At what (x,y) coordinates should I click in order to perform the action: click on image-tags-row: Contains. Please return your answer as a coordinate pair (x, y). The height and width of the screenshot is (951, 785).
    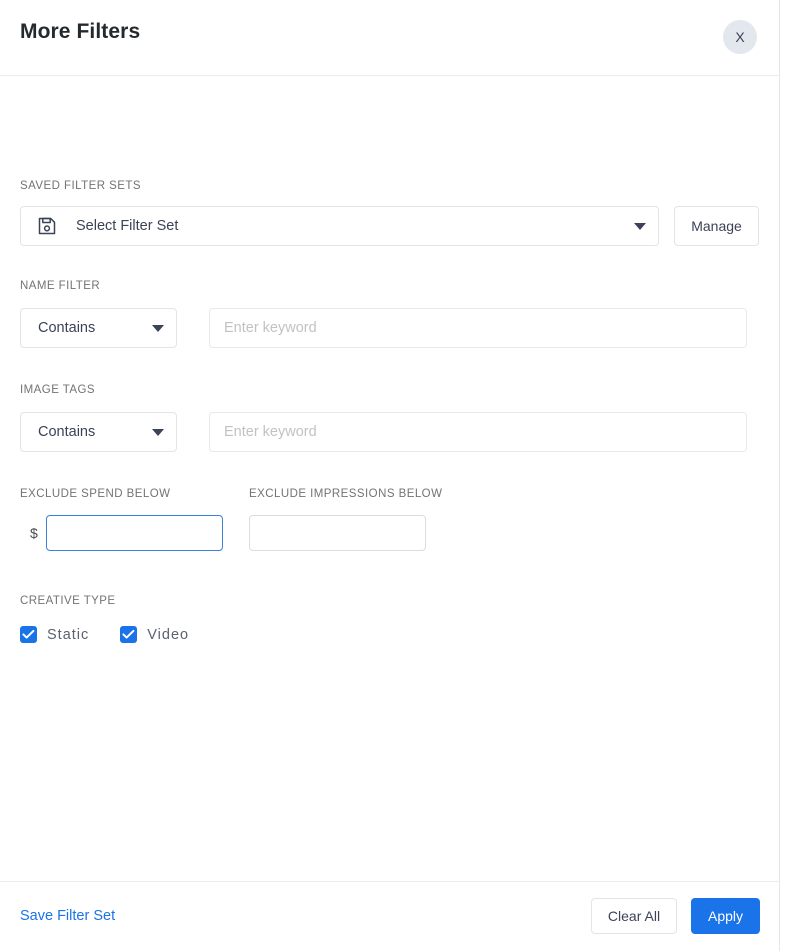
    Looking at the image, I should click on (383, 432).